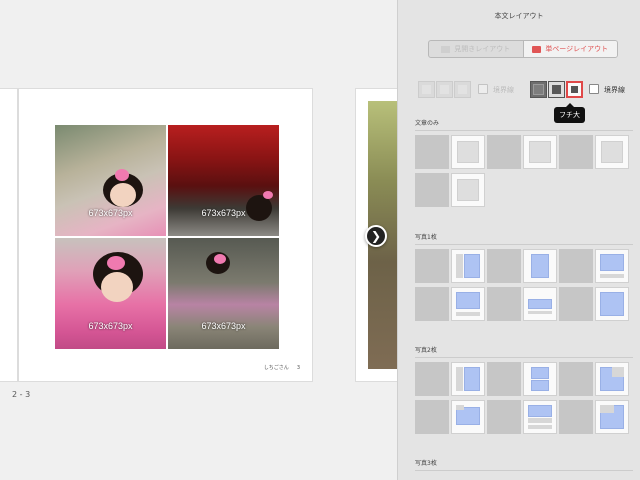  I want to click on section-two-photos: 写真2枚, so click(524, 389).